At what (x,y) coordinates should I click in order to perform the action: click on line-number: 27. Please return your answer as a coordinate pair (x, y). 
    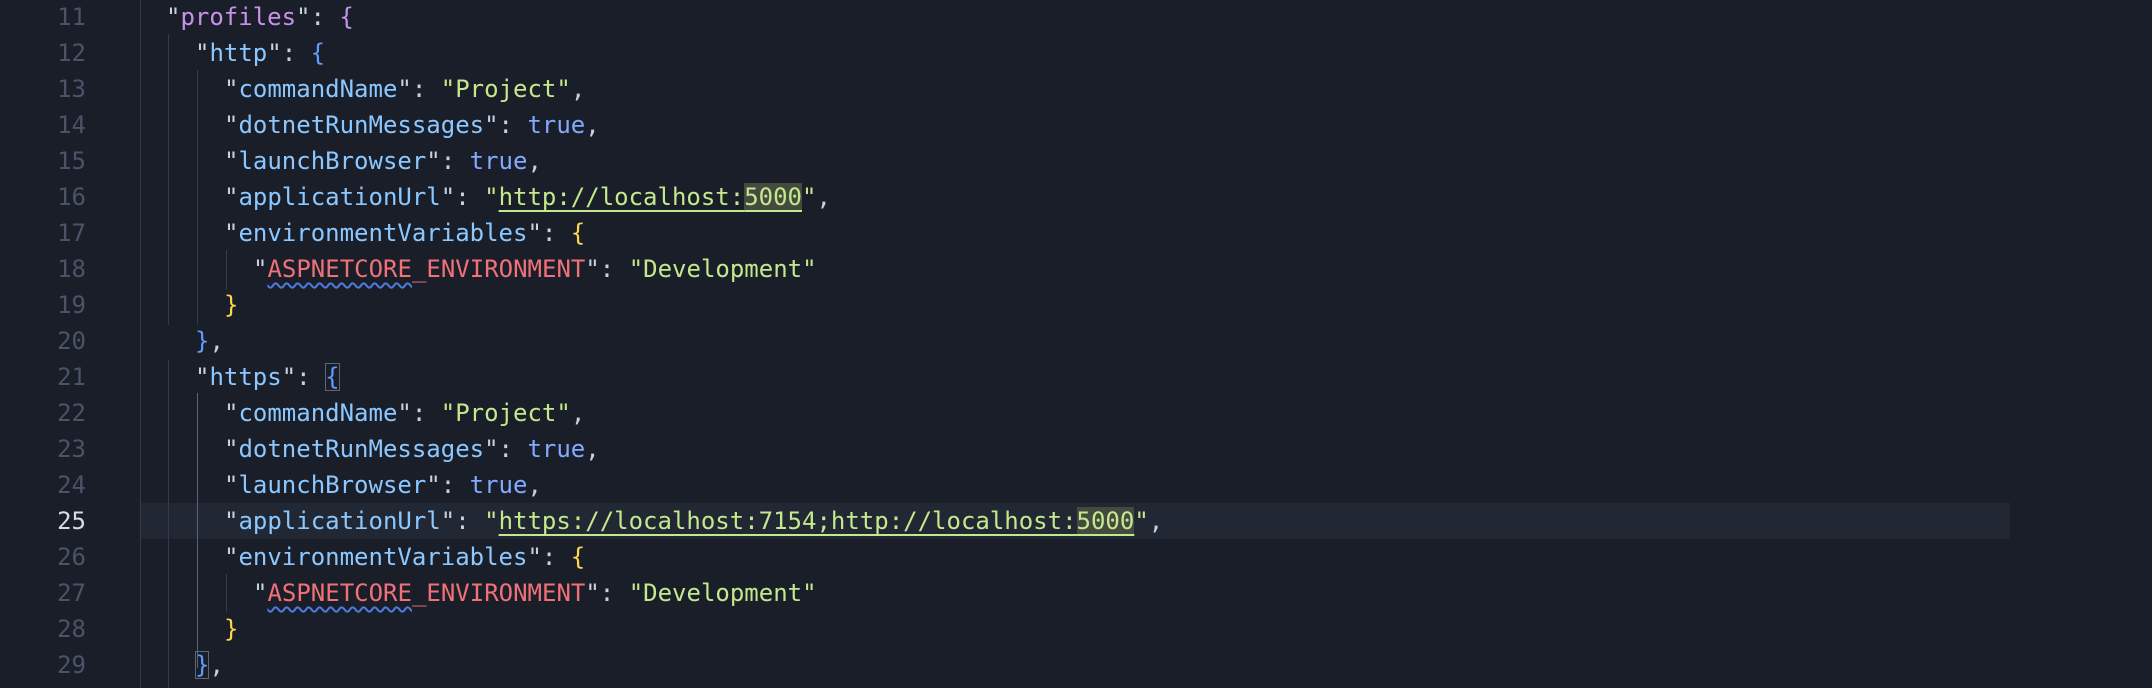
    Looking at the image, I should click on (71, 593).